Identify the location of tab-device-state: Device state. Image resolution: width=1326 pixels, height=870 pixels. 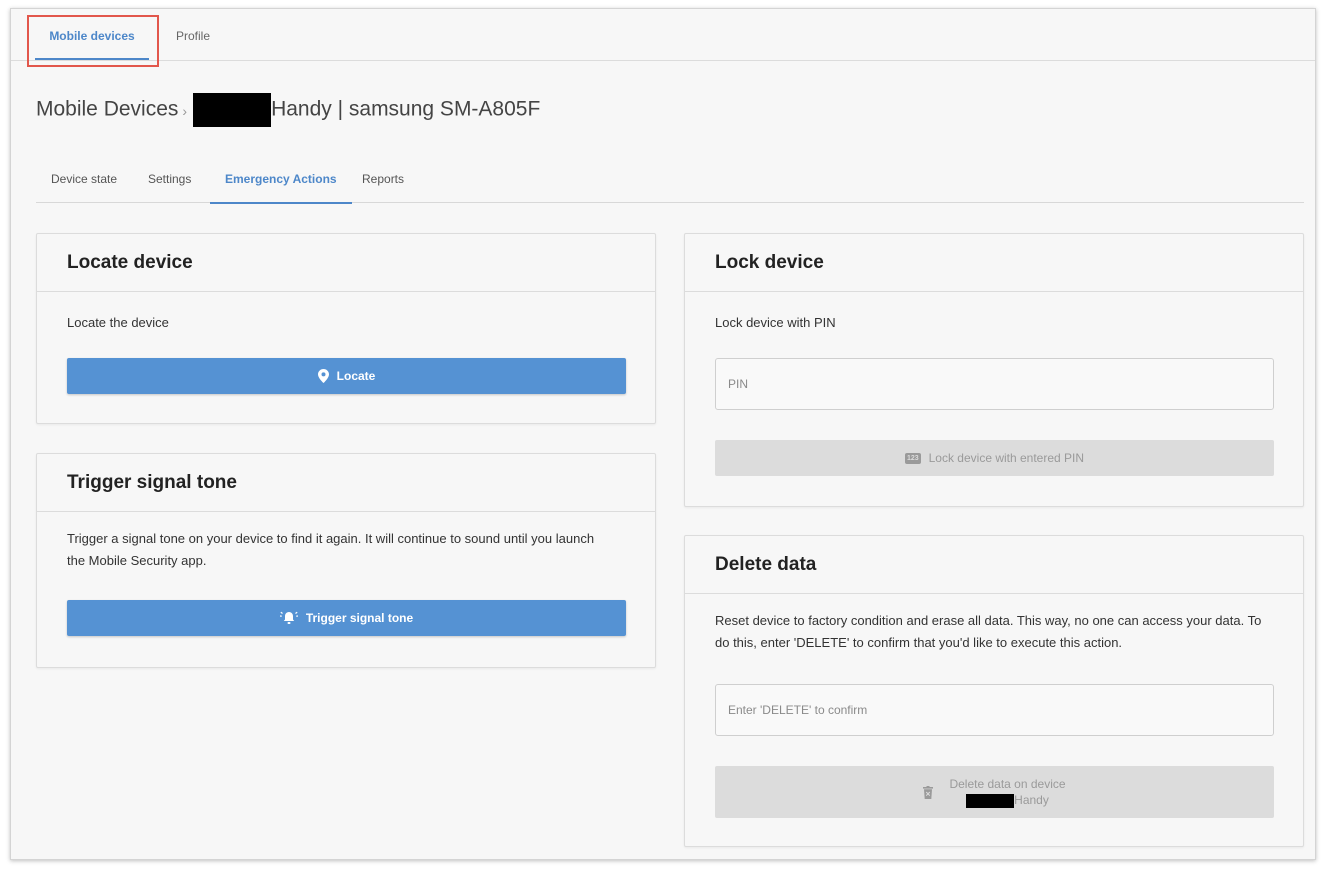
(84, 181).